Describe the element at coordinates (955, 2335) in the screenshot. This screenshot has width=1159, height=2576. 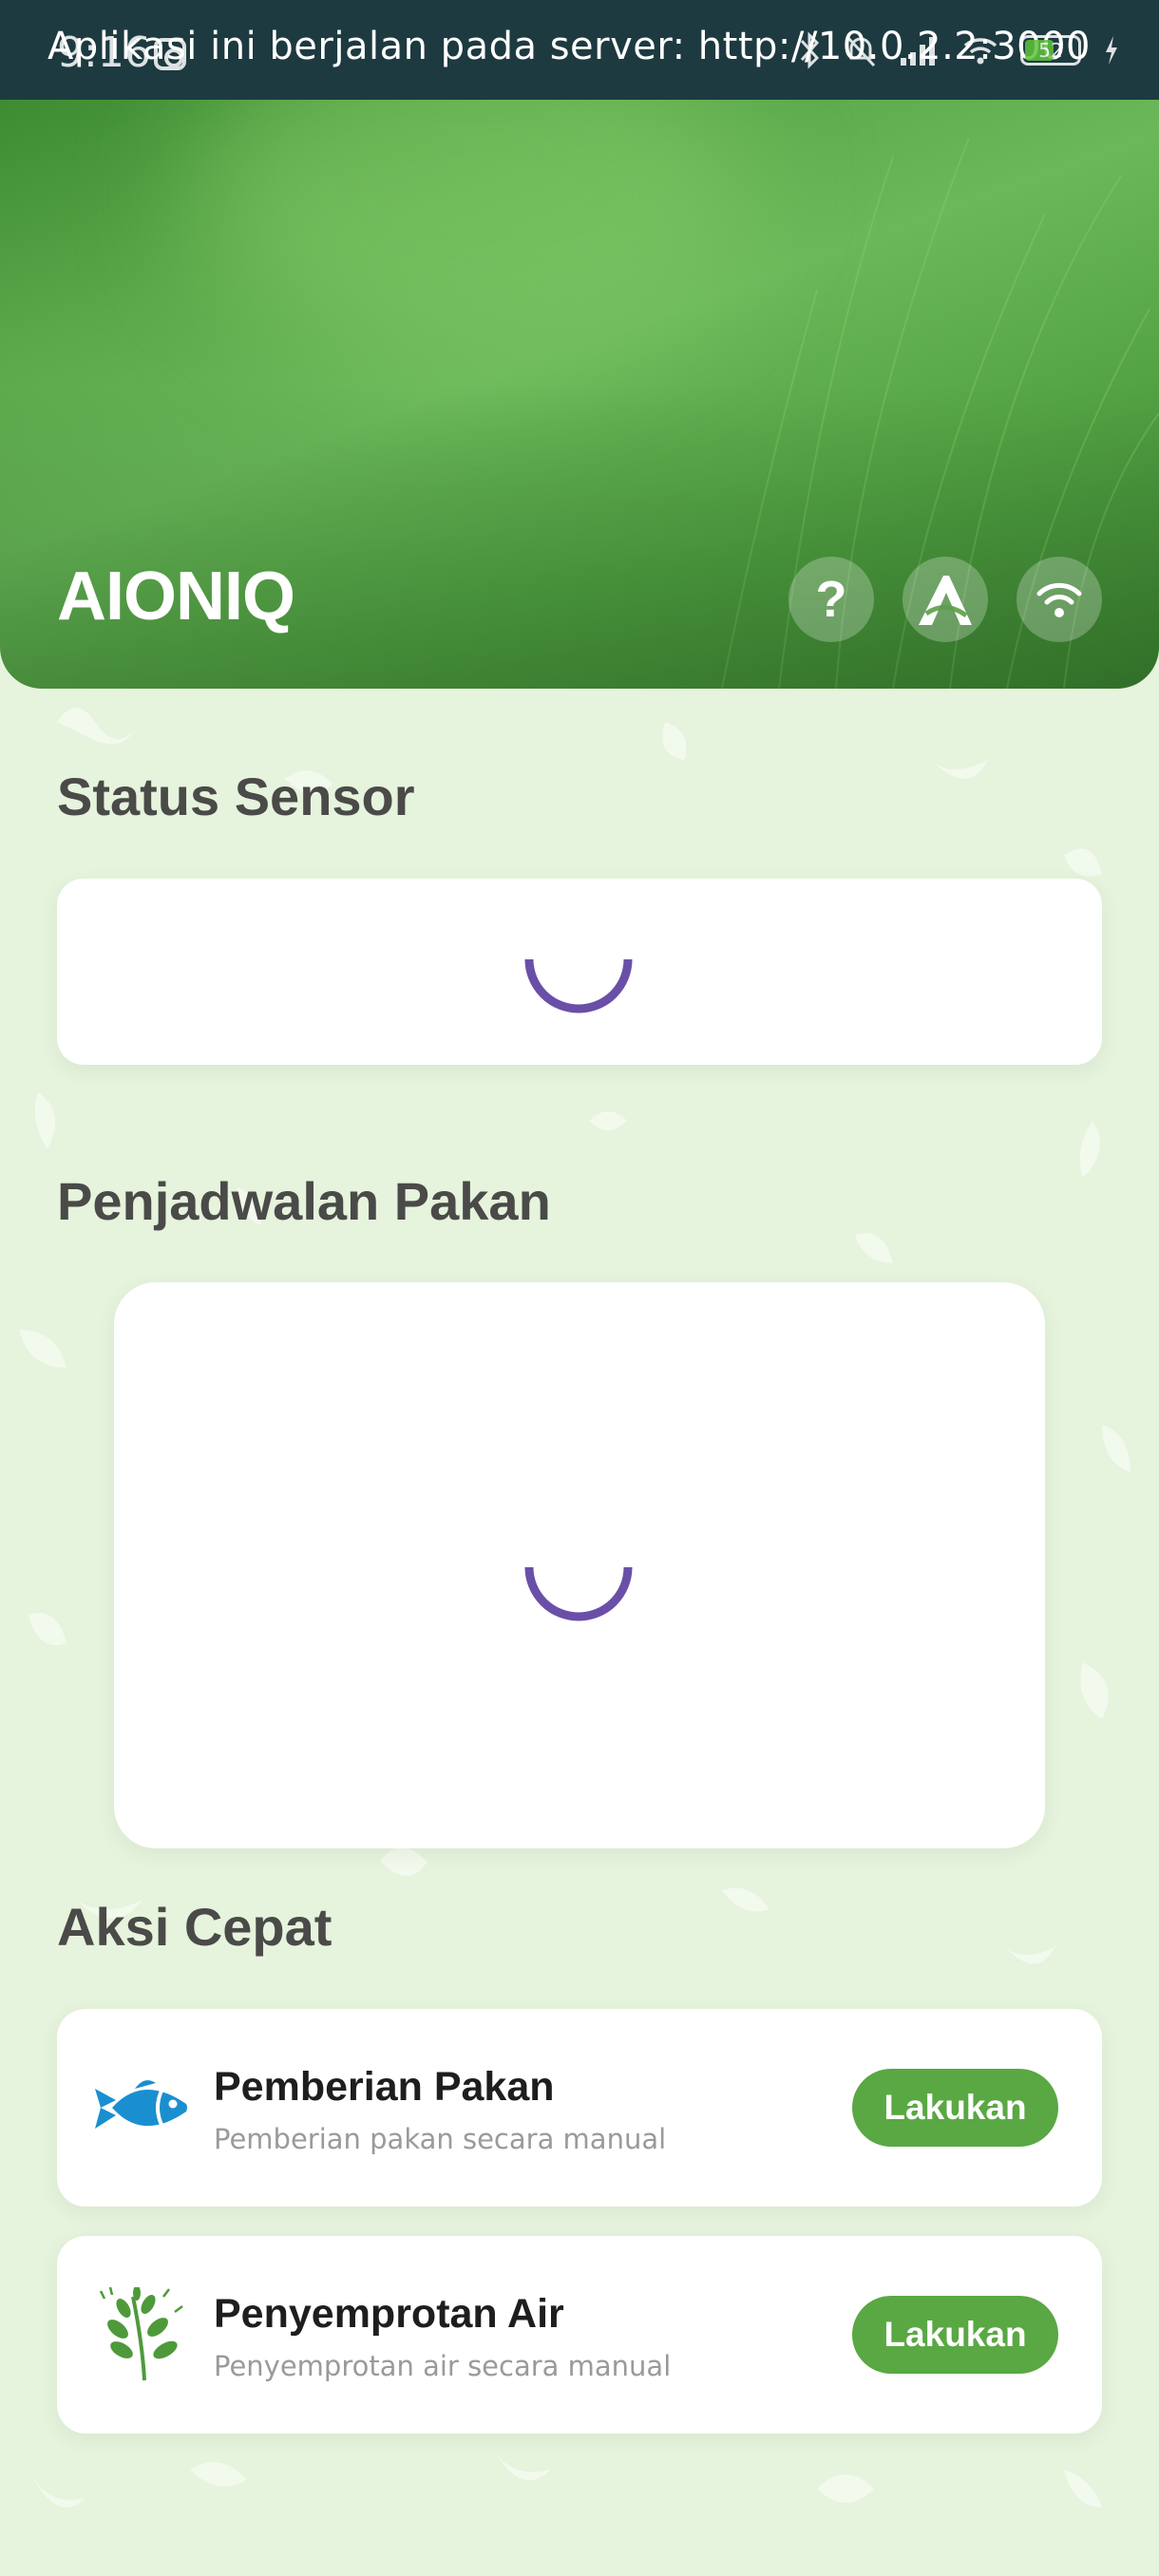
I see `spray-now-button: Lakukan` at that location.